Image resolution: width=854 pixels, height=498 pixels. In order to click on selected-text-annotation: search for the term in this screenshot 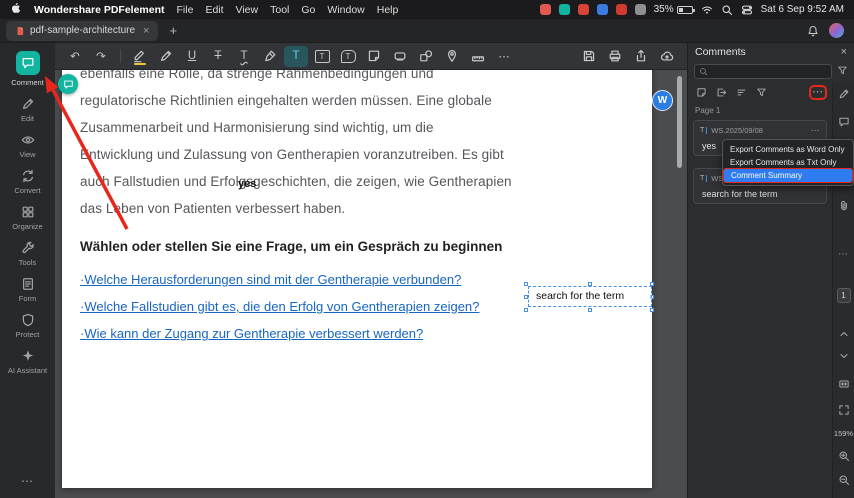, I will do `click(590, 296)`.